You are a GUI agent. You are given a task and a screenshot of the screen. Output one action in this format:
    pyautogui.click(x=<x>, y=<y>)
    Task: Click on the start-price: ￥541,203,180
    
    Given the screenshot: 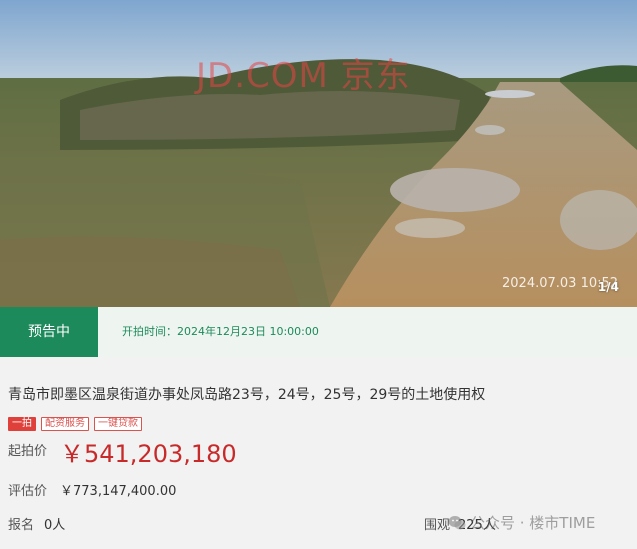 What is the action you would take?
    pyautogui.click(x=148, y=454)
    